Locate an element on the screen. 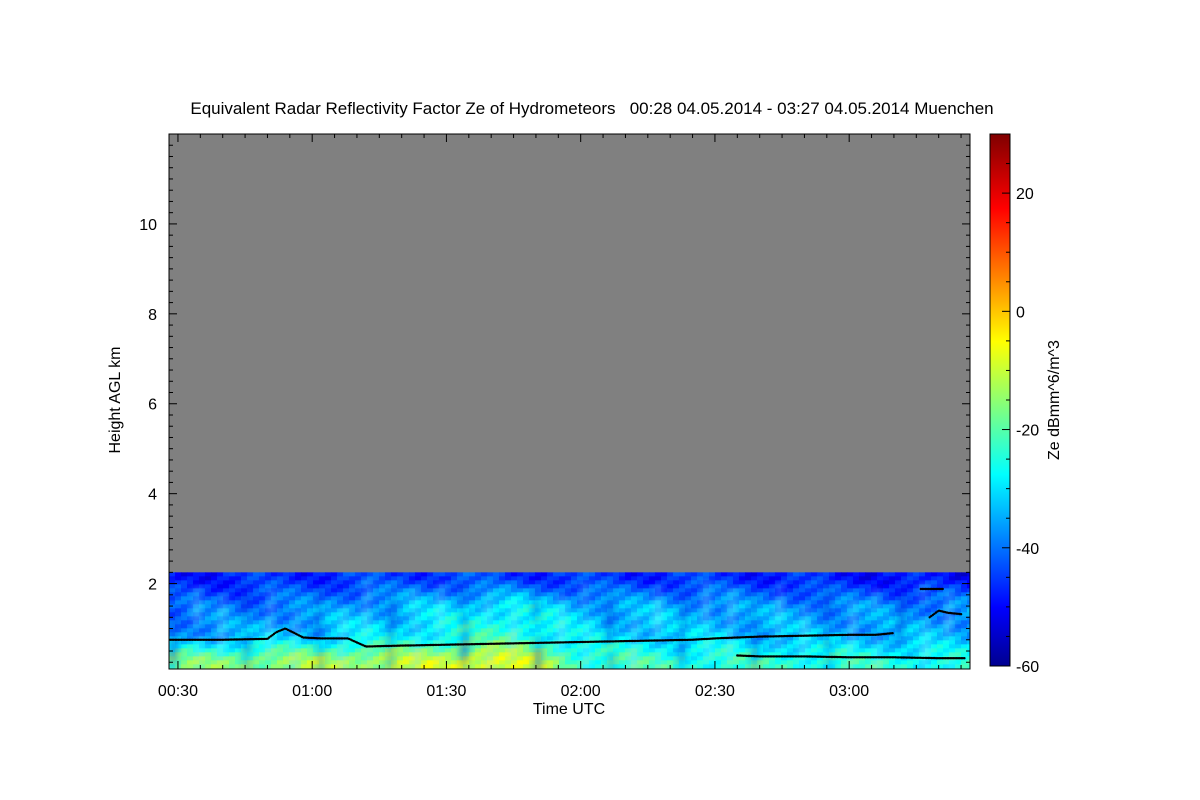 This screenshot has width=1200, height=800. colorbar-tick-label: -60 is located at coordinates (1027, 667).